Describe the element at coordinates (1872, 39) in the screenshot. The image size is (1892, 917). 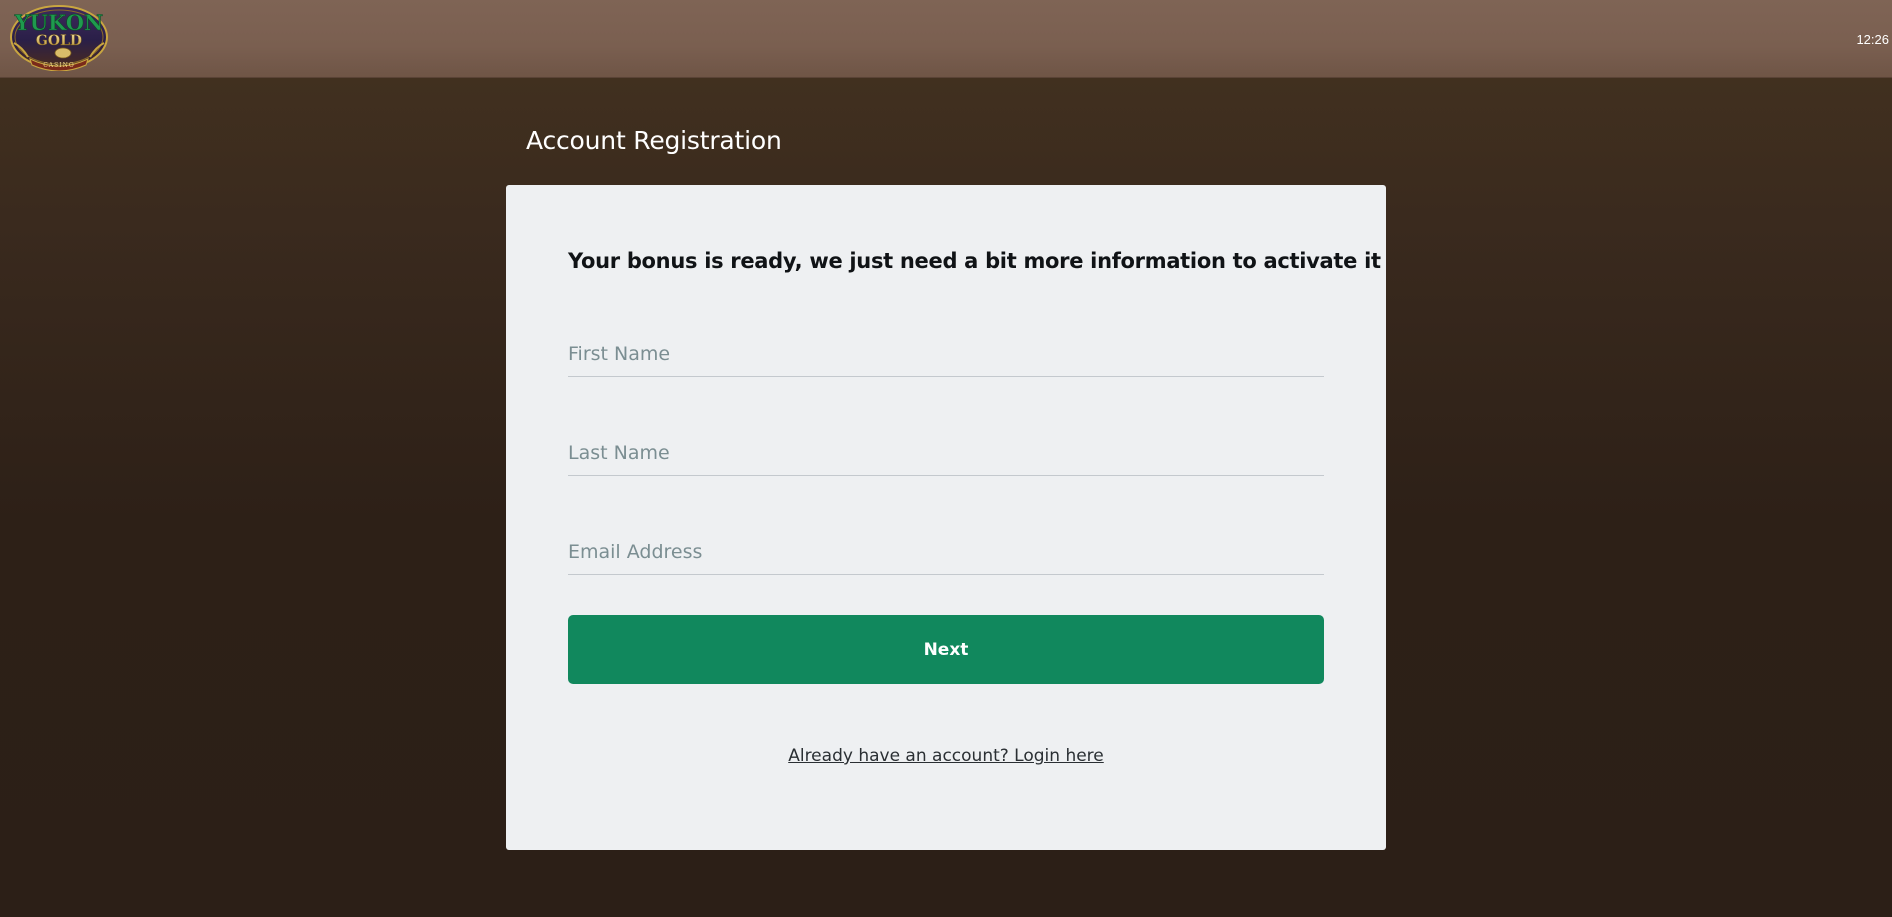
I see `clock-time: 12:26` at that location.